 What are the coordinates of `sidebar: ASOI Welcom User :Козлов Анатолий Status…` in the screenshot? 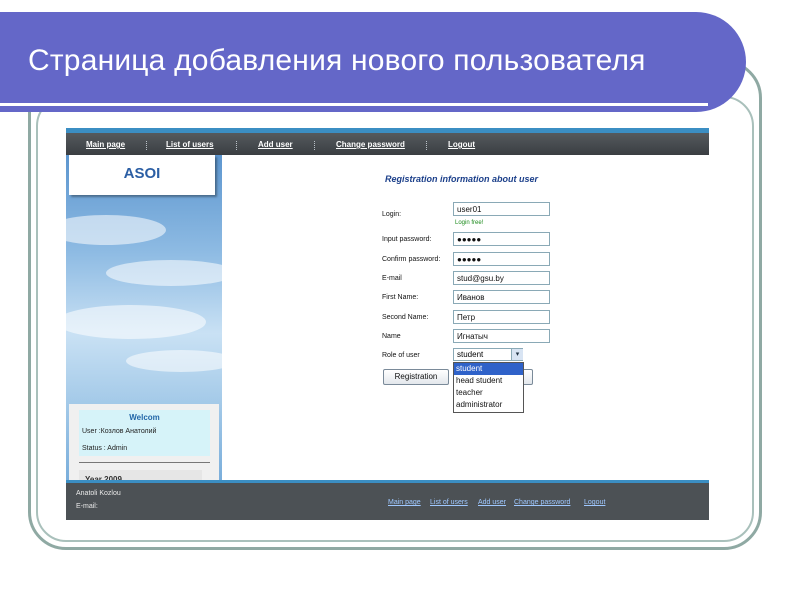 It's located at (151, 325).